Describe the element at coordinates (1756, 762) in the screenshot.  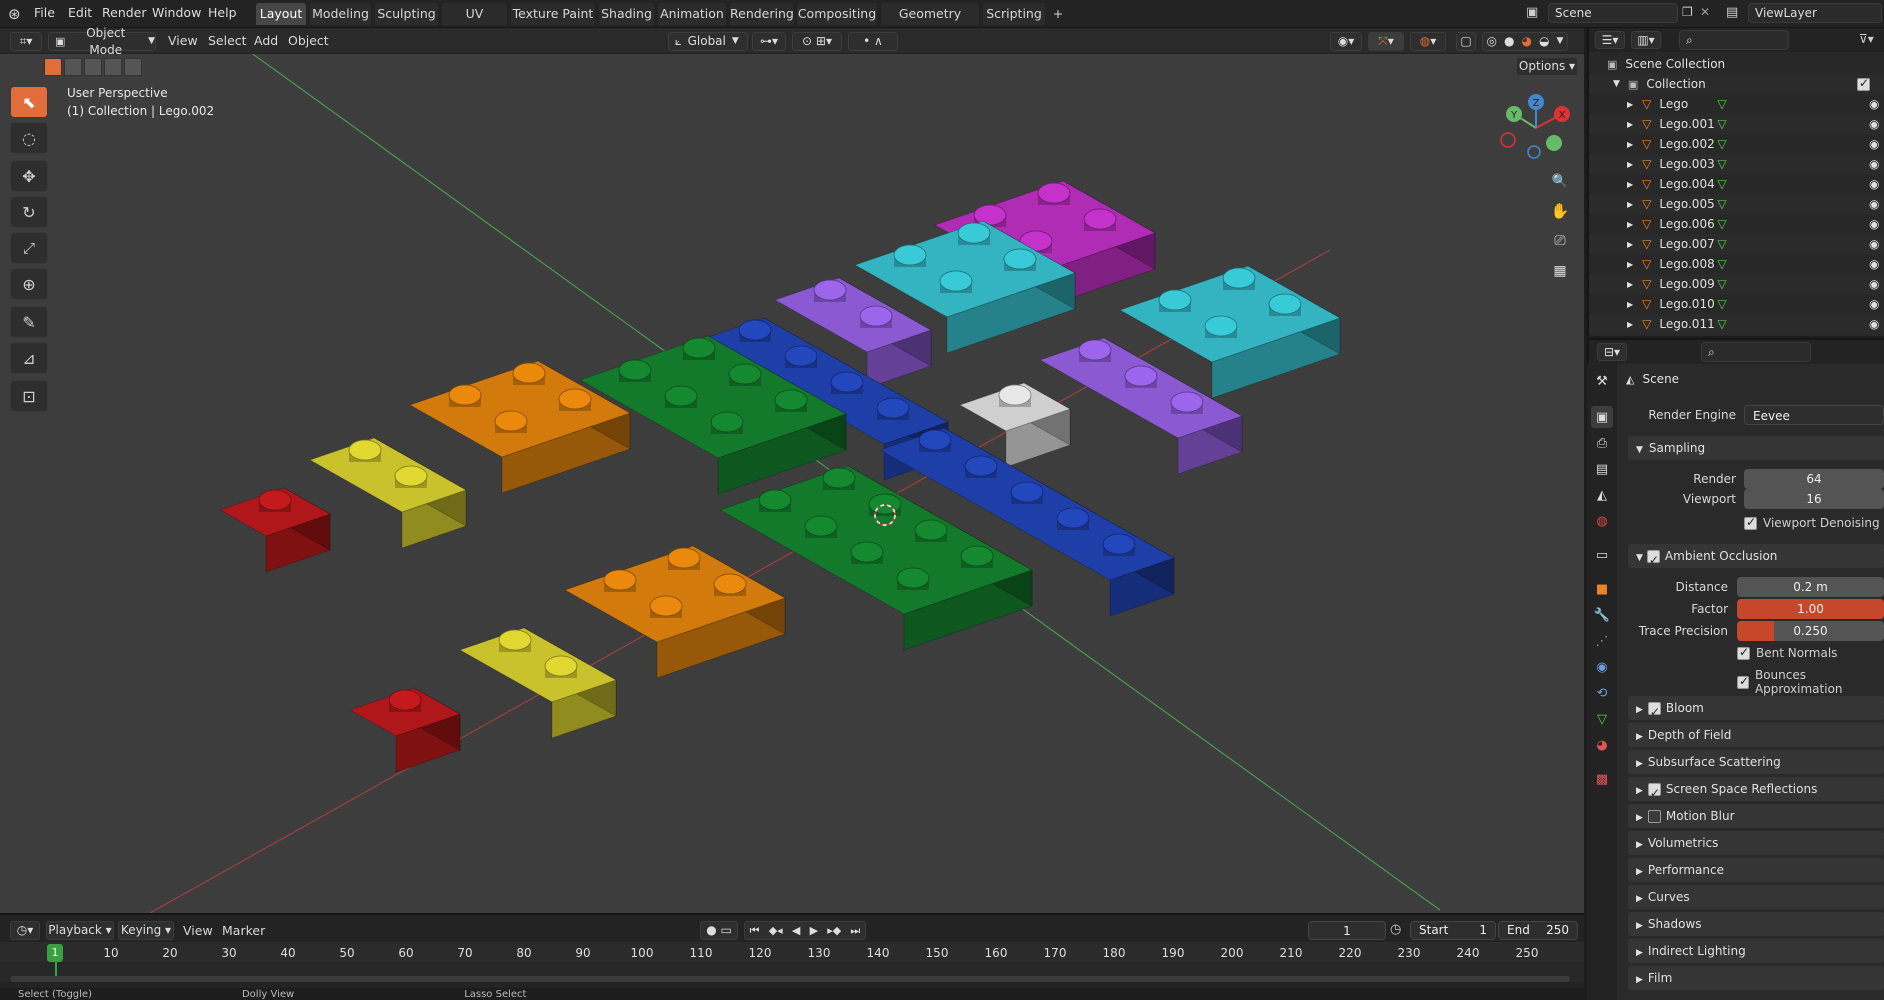
I see `panel-subsurface-scattering: ▶ Subsurface Scattering` at that location.